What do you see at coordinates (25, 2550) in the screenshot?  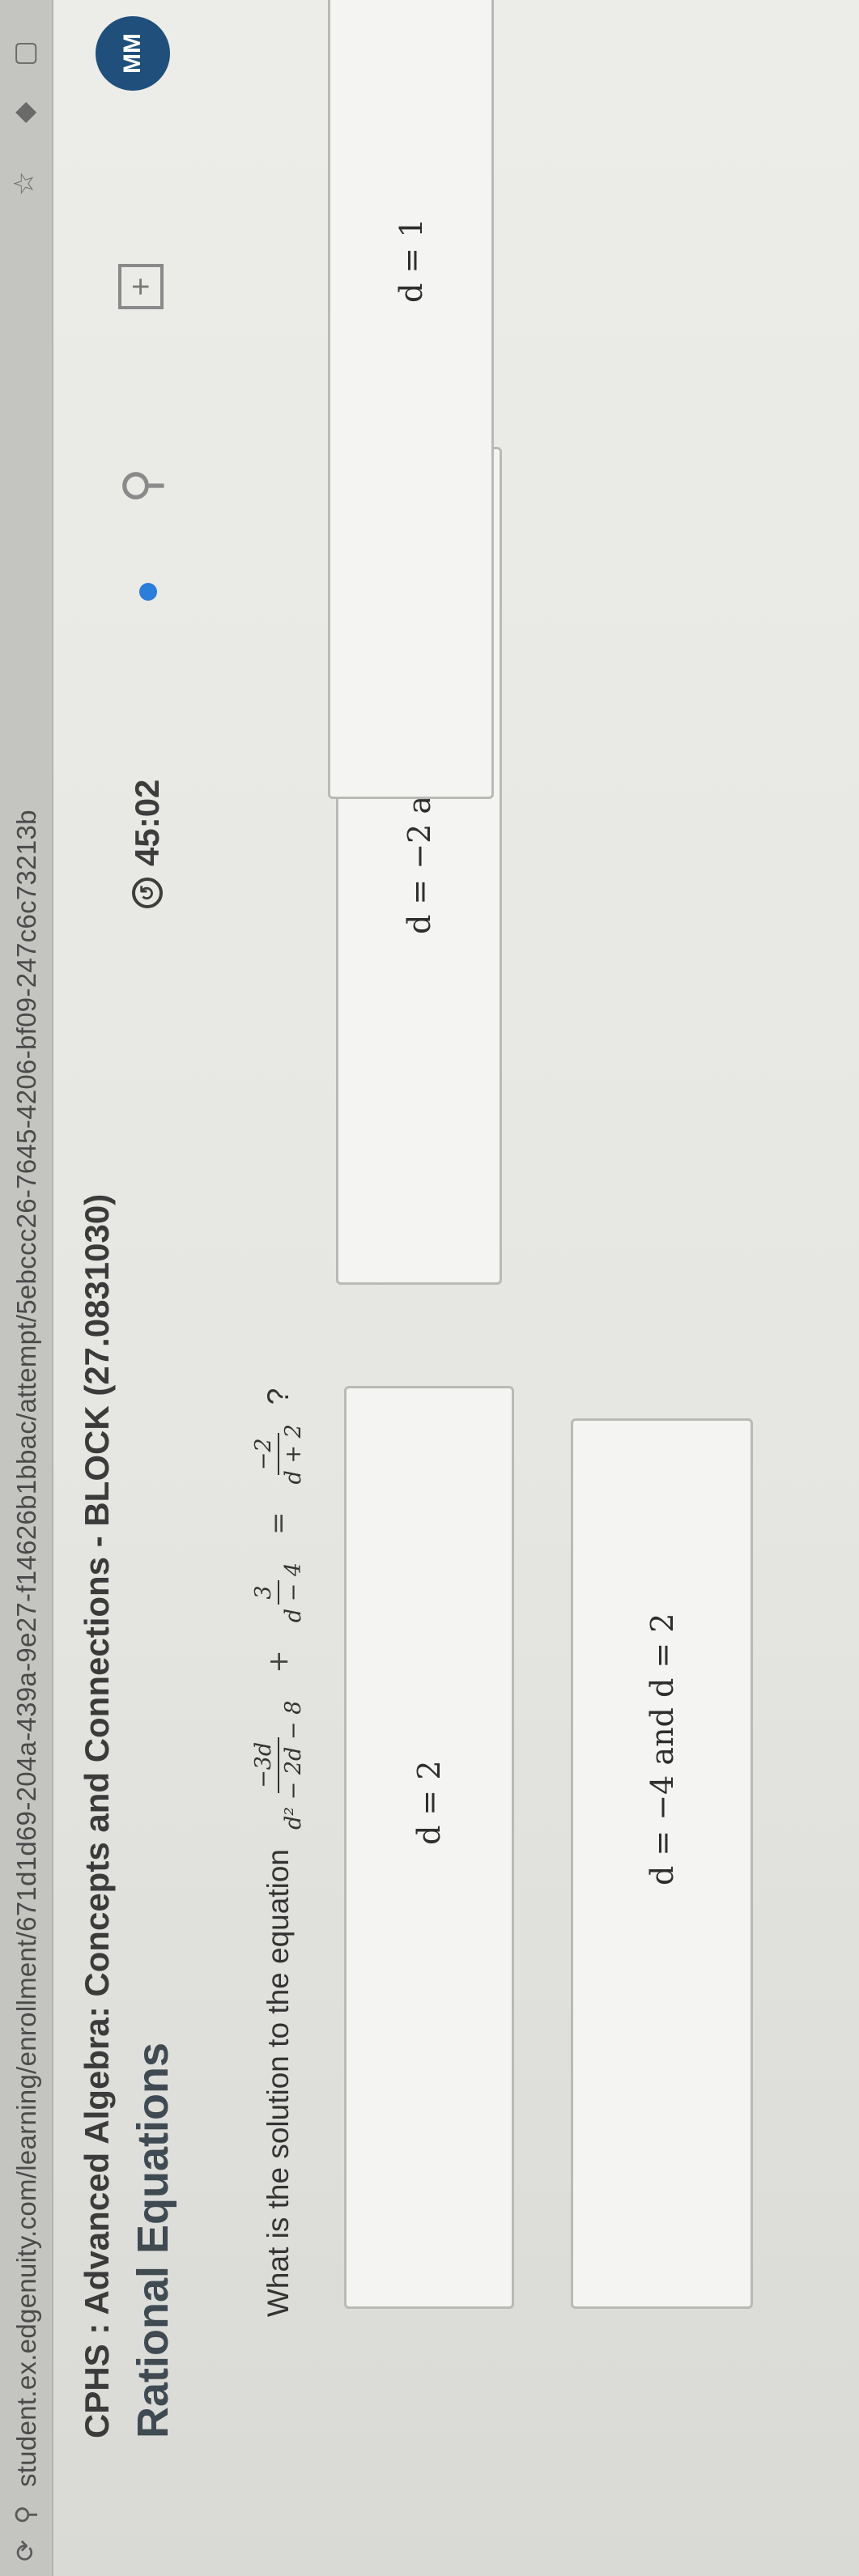 I see `reload-icon: ⟳` at bounding box center [25, 2550].